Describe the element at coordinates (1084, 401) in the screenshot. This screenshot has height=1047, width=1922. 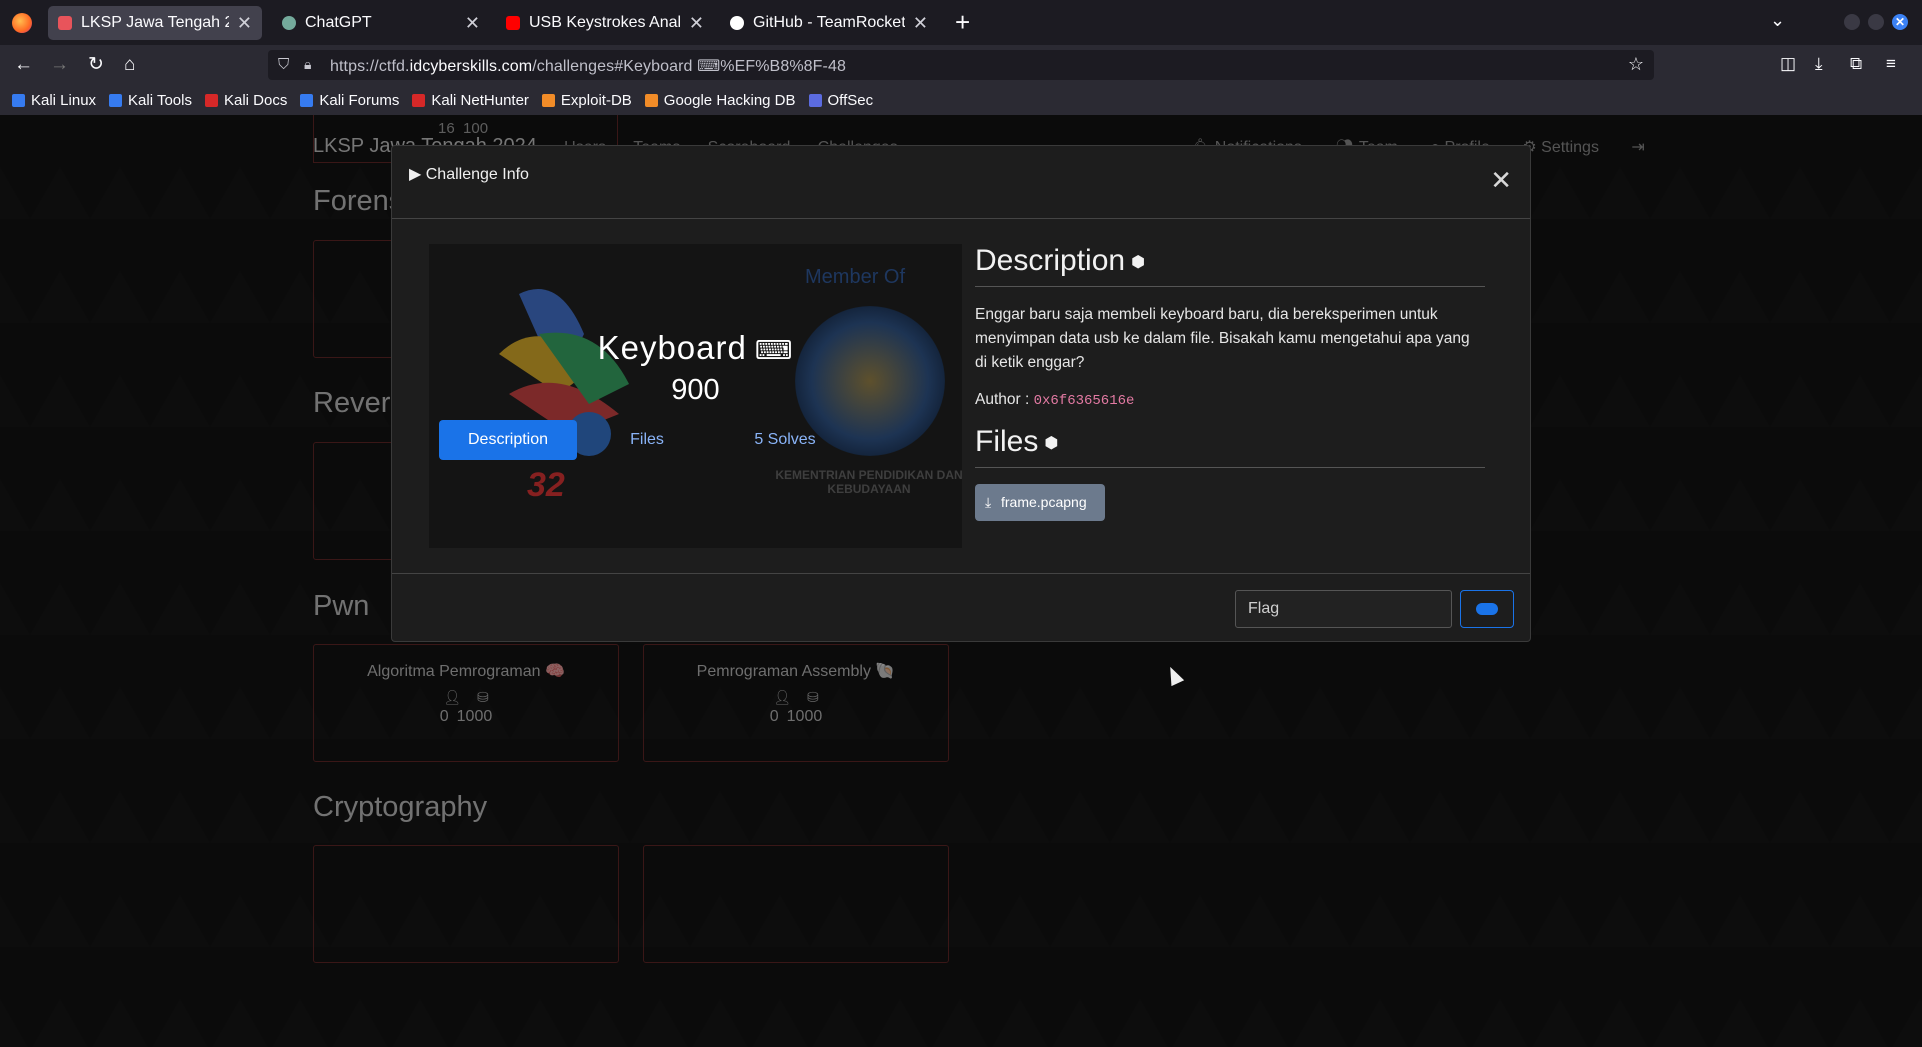
I see `author-name: 0x6f6365616e` at that location.